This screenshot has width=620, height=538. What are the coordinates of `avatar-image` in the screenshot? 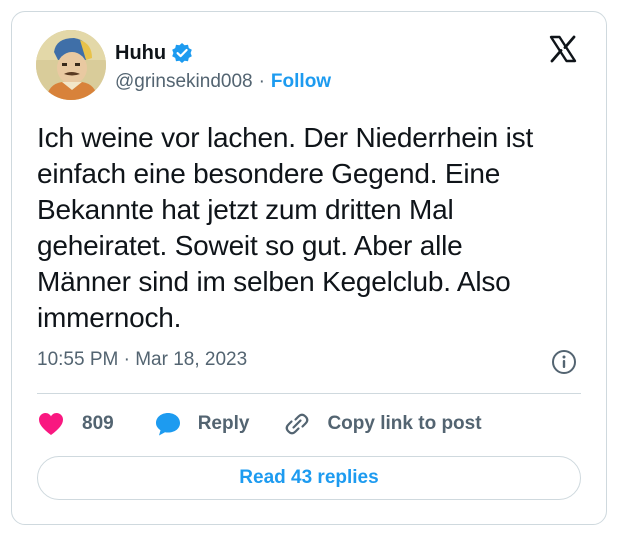 It's located at (71, 65).